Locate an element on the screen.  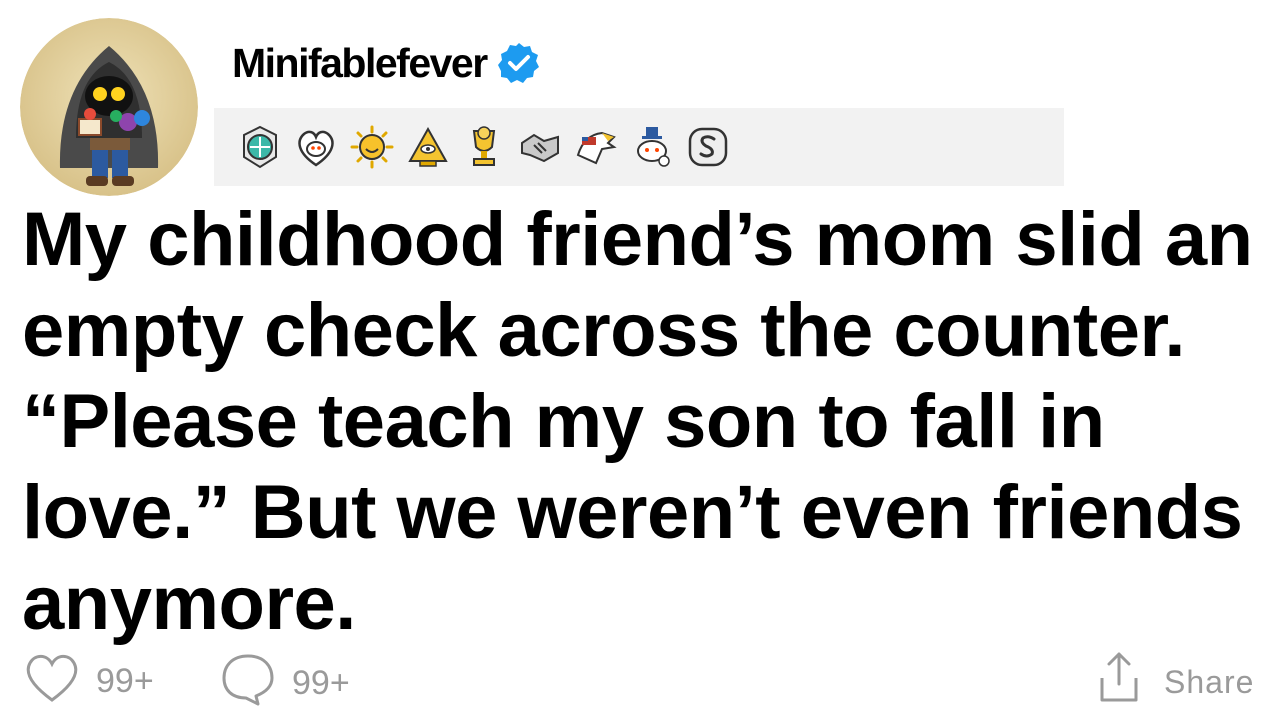
heart-icon is located at coordinates (52, 681).